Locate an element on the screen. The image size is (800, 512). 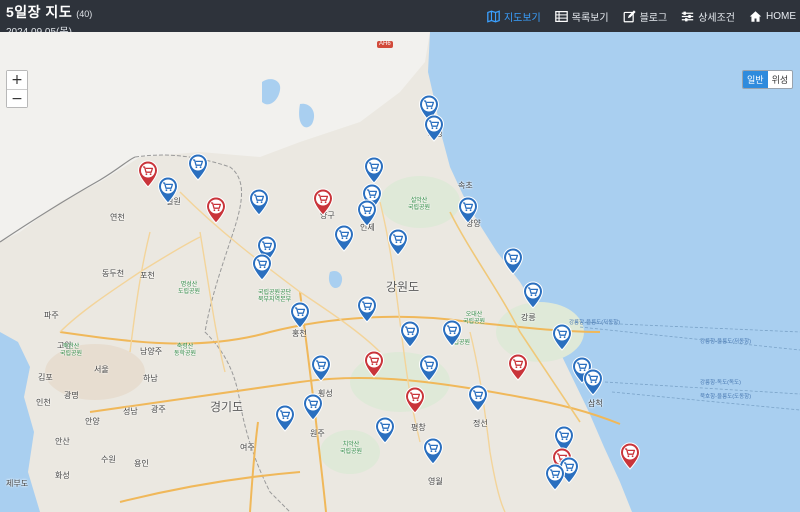
map-type-normal-button: 일반 is located at coordinates (755, 79).